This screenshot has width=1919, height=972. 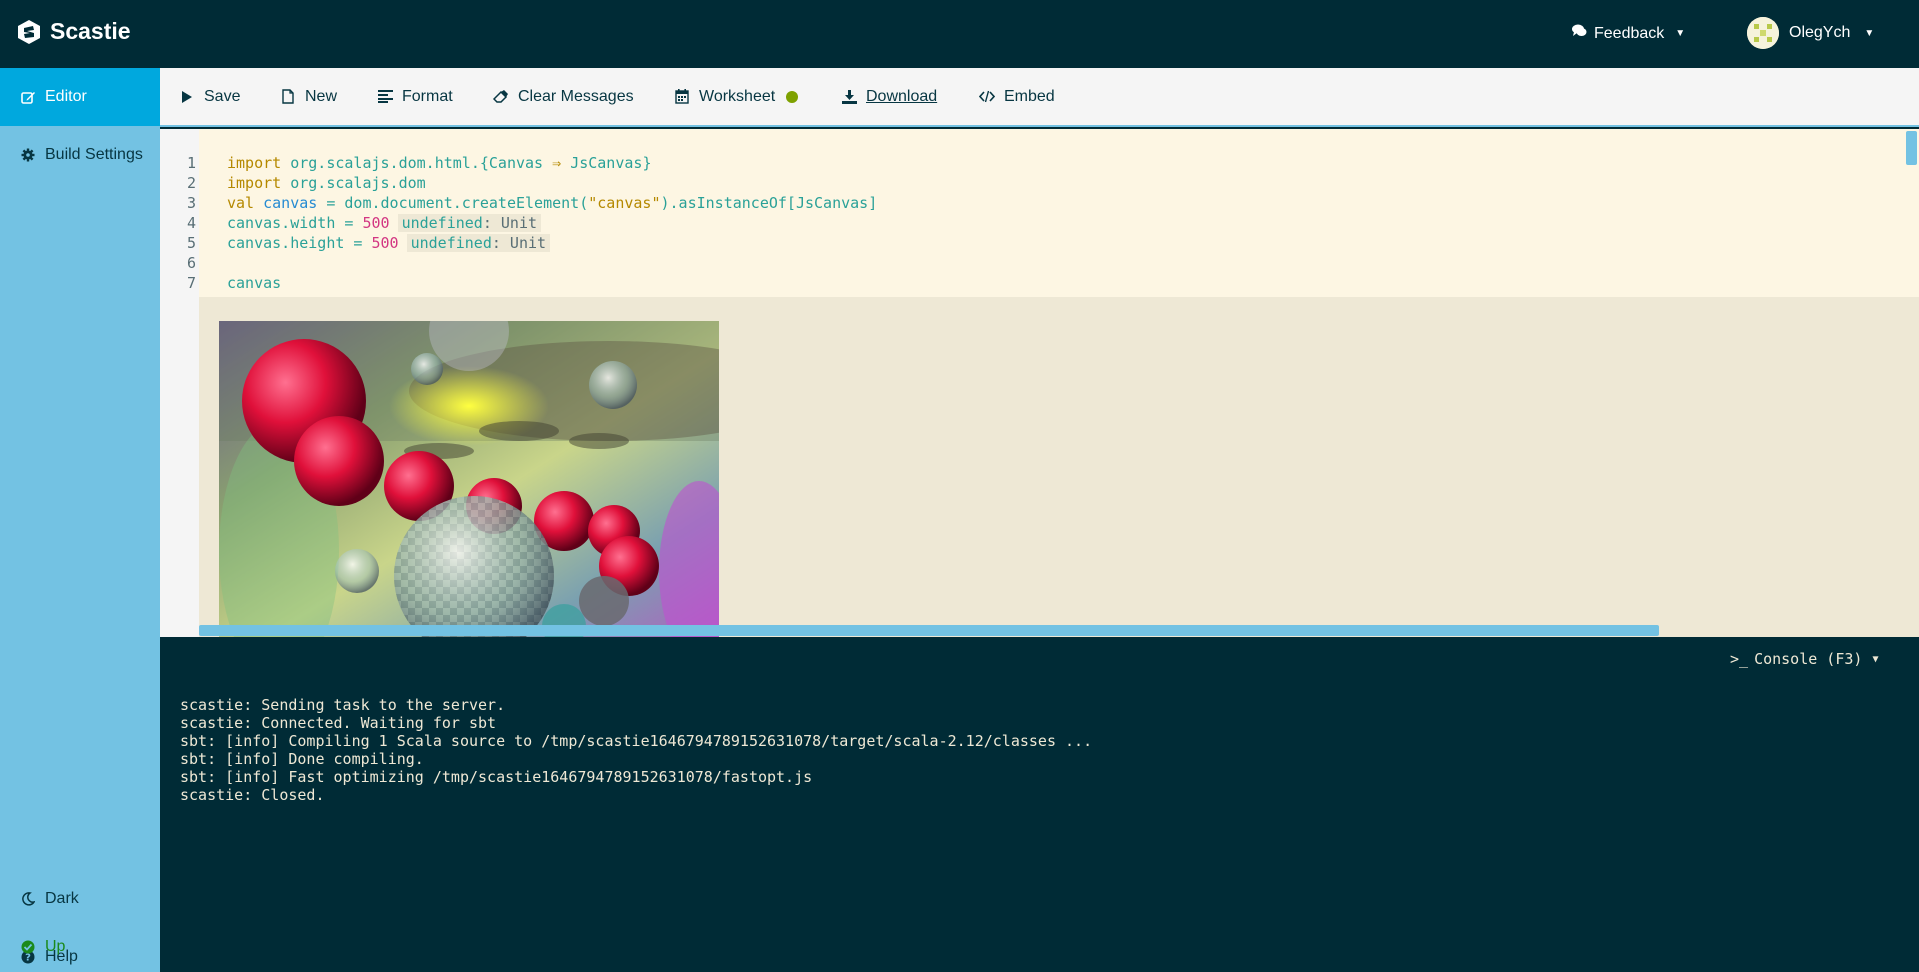 I want to click on play-icon, so click(x=187, y=97).